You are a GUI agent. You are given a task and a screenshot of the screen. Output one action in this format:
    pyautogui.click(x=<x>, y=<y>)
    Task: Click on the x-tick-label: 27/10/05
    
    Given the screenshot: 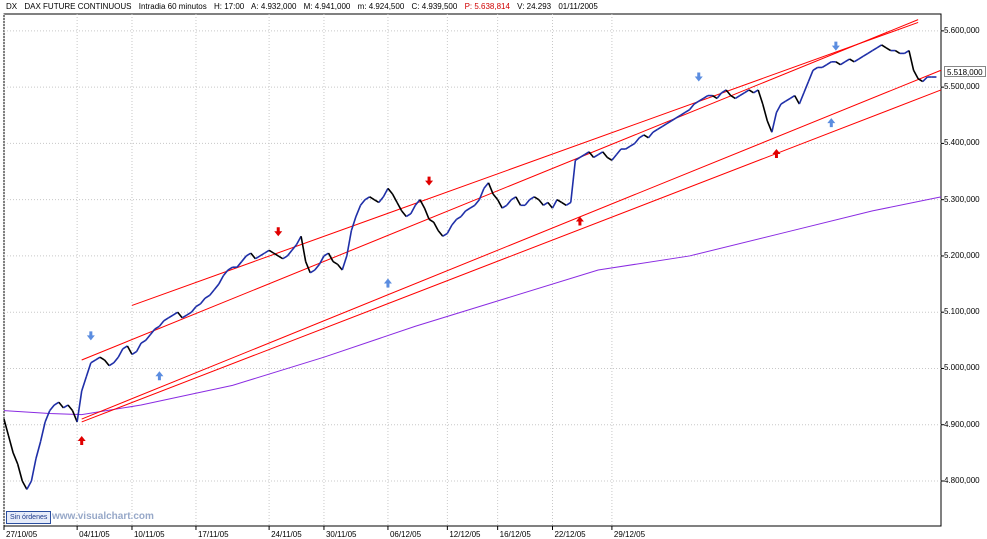 What is the action you would take?
    pyautogui.click(x=22, y=534)
    